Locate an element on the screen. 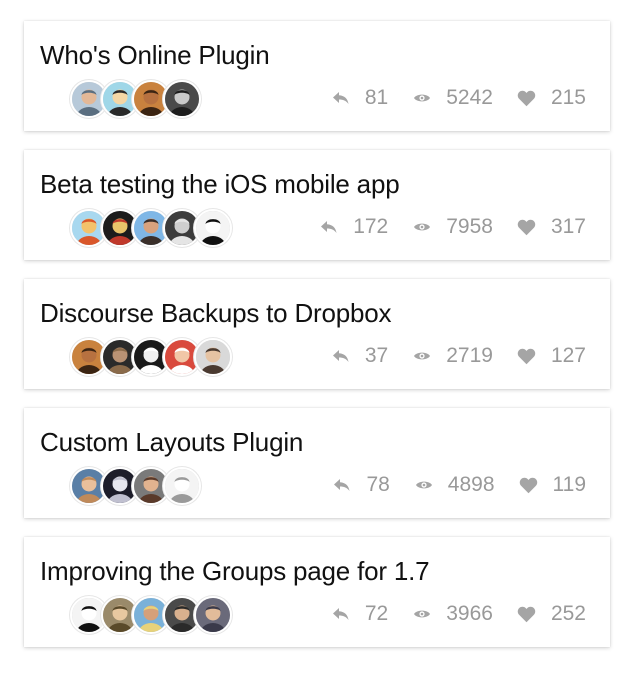 This screenshot has height=684, width=628. topic-title: Who's Online Plugin is located at coordinates (155, 55).